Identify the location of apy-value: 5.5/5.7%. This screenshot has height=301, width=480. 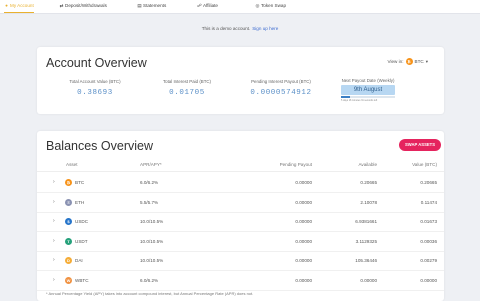
(149, 202).